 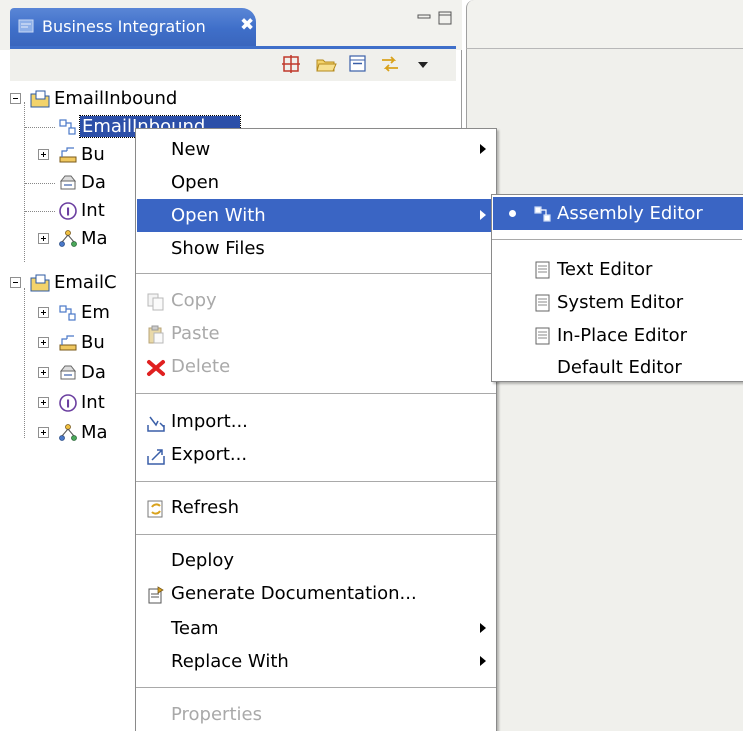 What do you see at coordinates (68, 343) in the screenshot?
I see `business-logic-icon` at bounding box center [68, 343].